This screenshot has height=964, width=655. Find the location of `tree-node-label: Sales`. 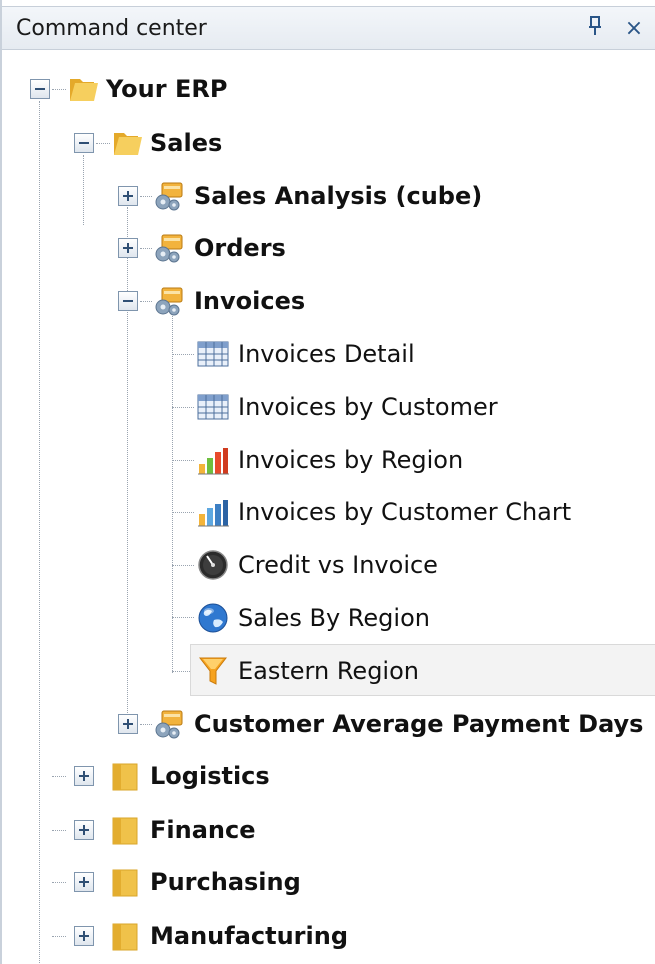

tree-node-label: Sales is located at coordinates (186, 143).